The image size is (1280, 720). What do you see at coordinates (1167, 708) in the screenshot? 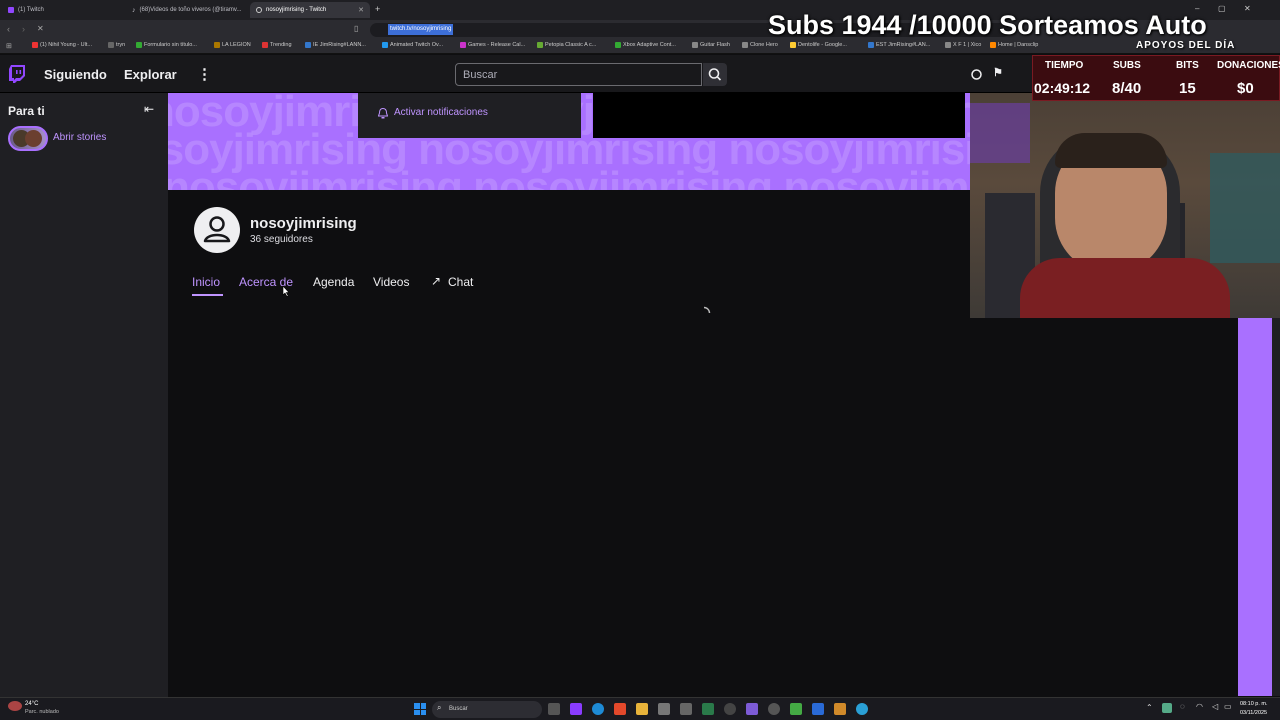
I see `tray-app-icon` at bounding box center [1167, 708].